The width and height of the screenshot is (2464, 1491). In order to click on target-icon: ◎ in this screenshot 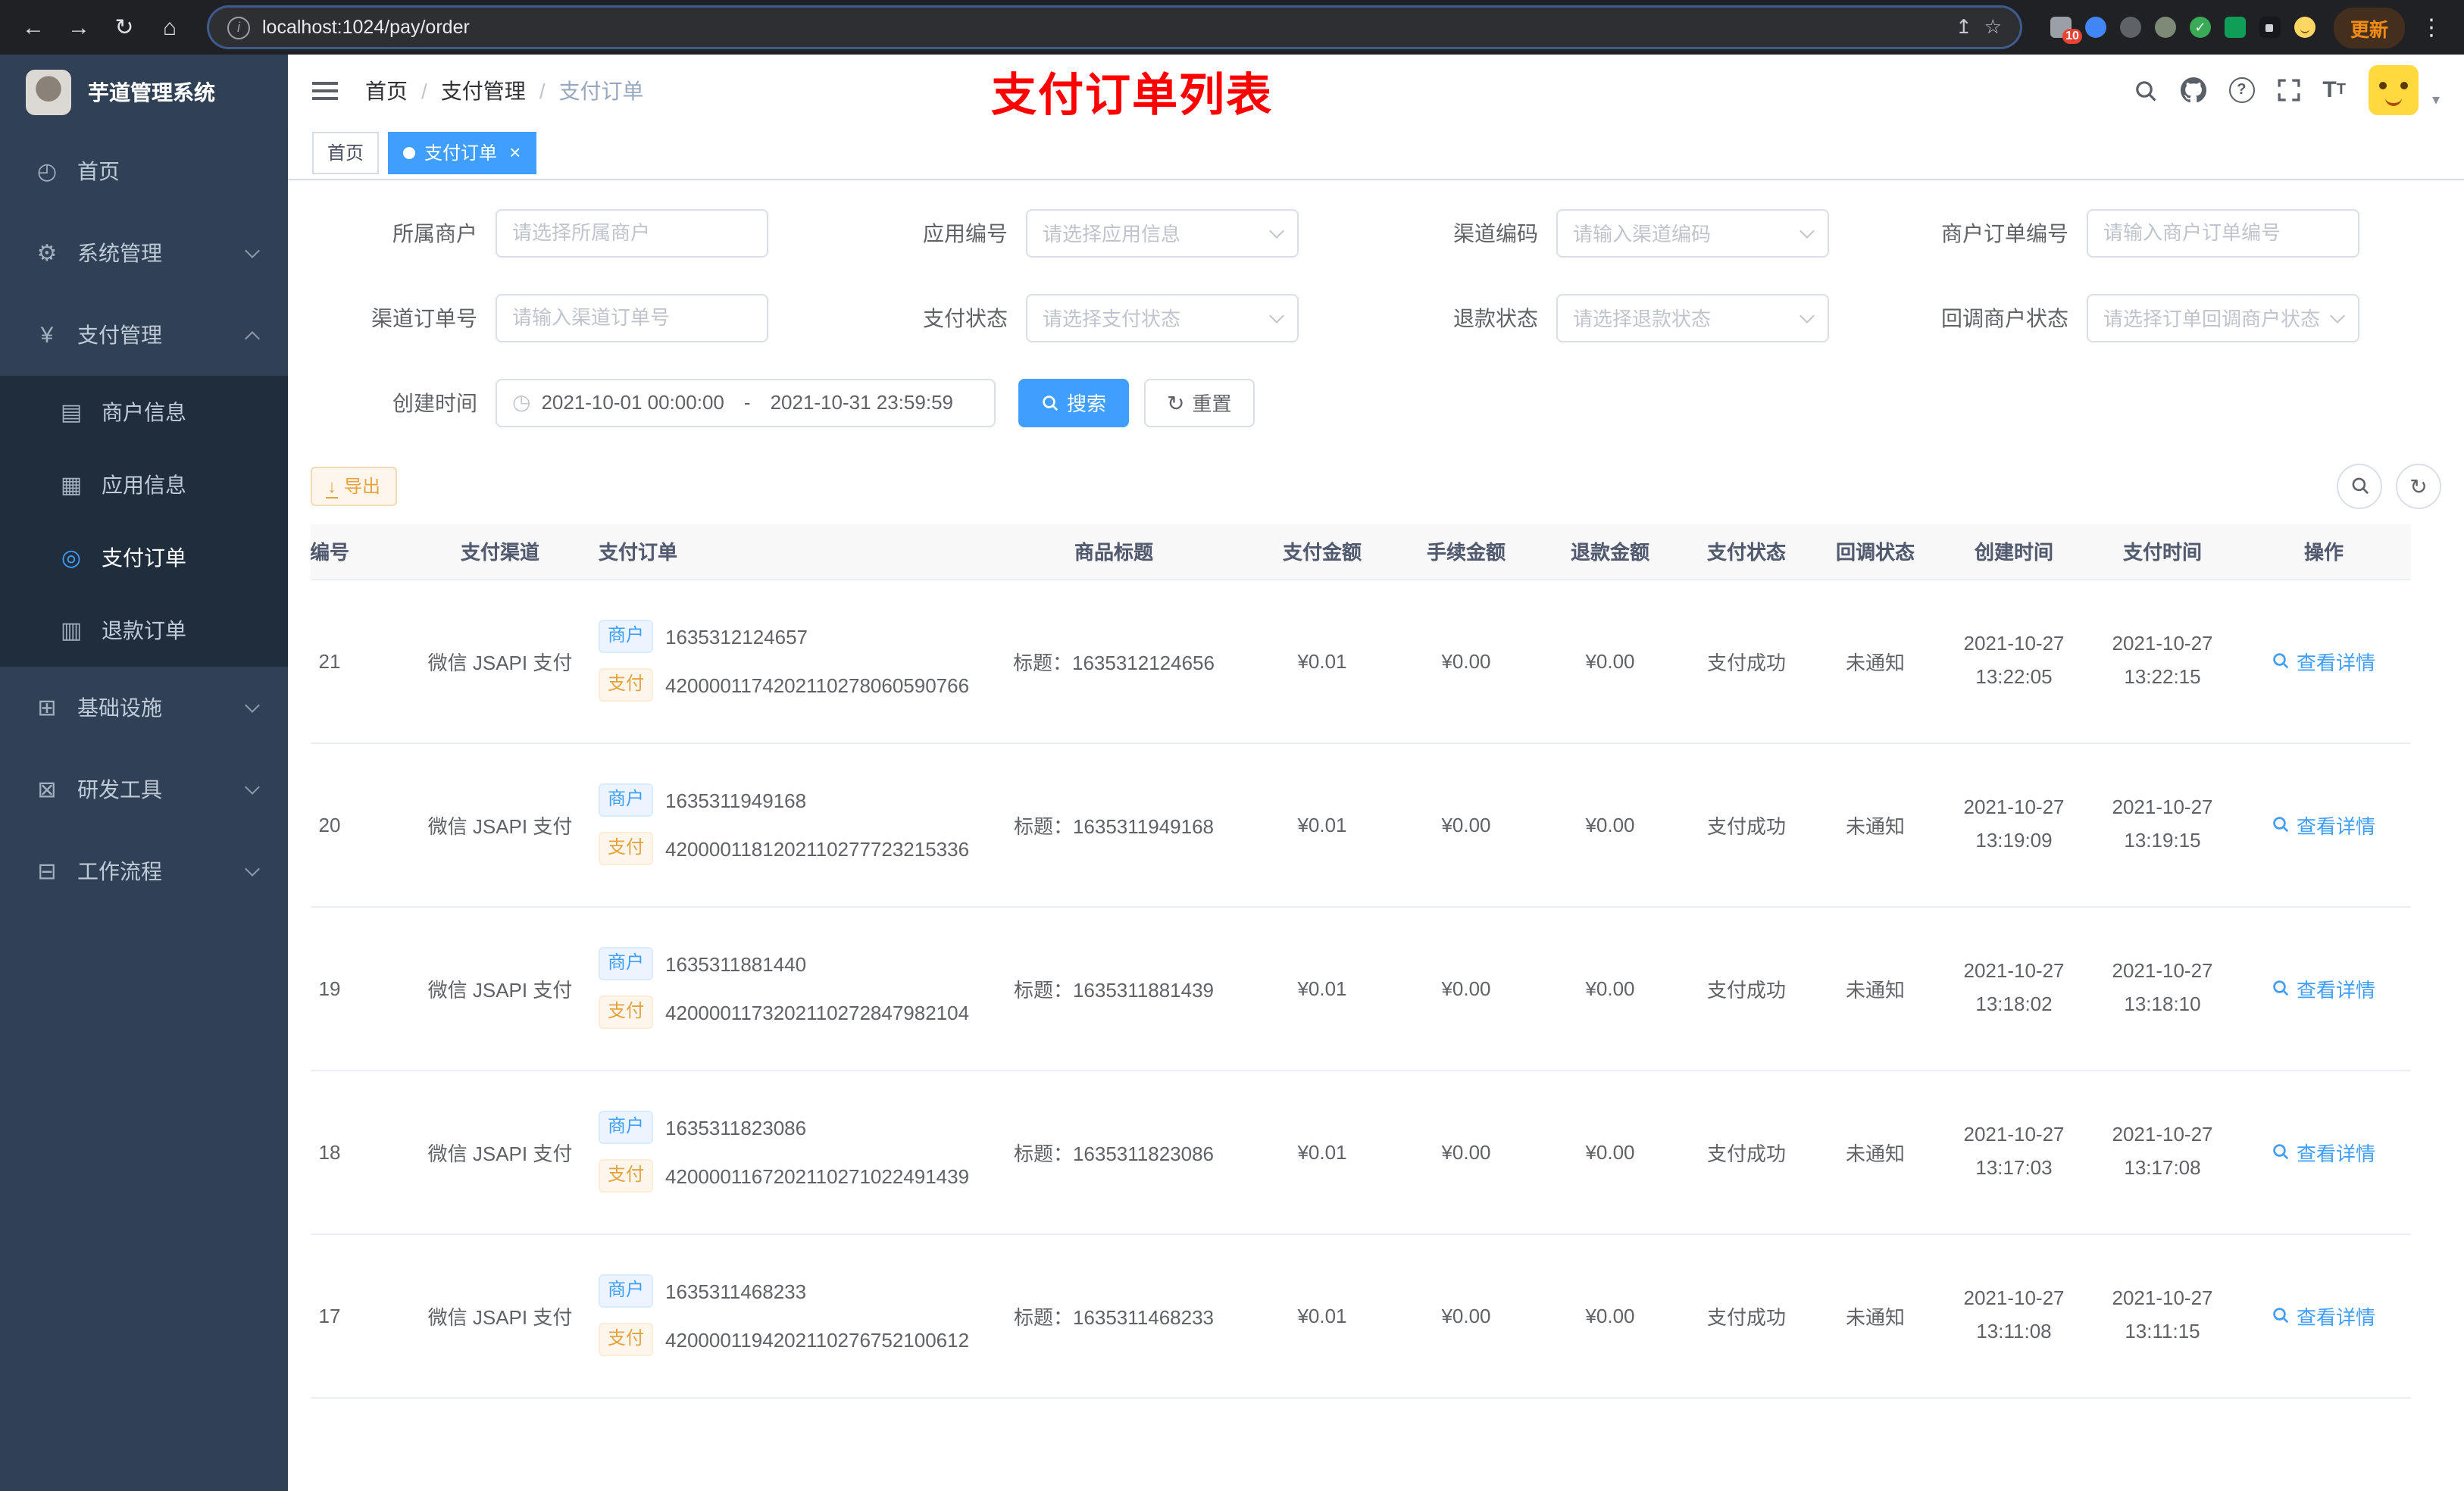, I will do `click(71, 558)`.